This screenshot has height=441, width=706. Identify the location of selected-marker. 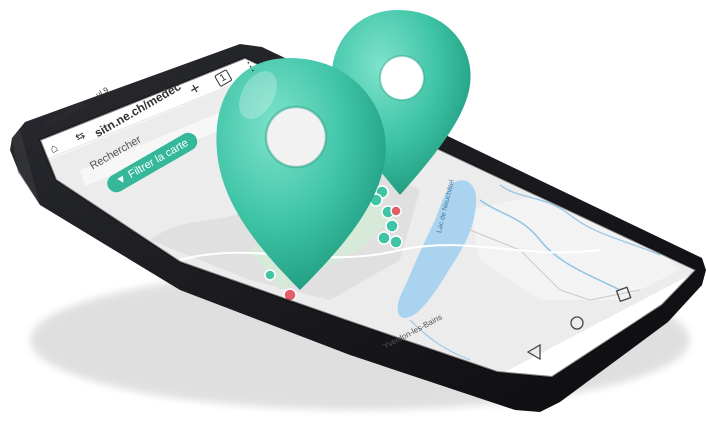
(396, 211).